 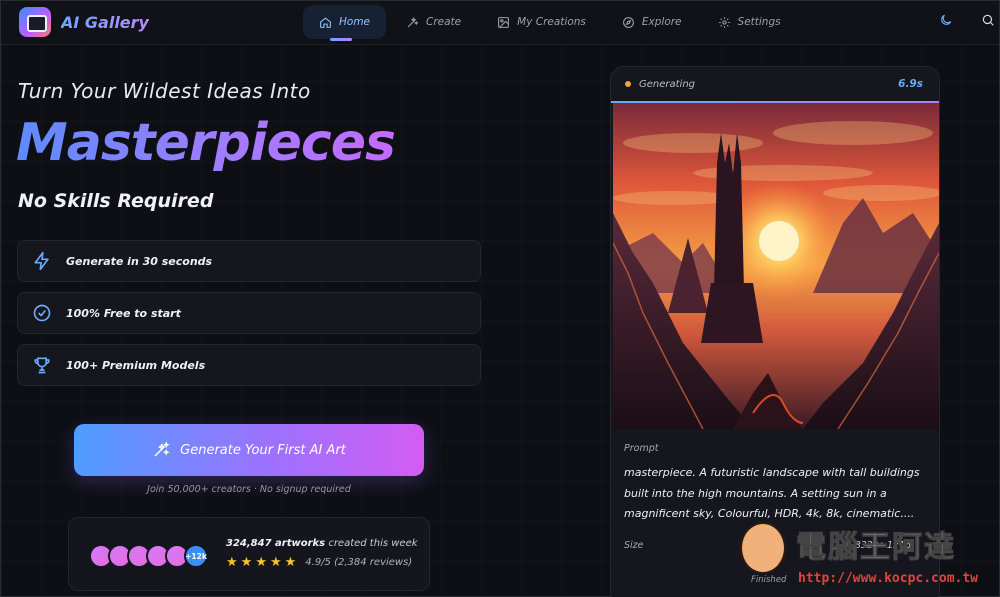 What do you see at coordinates (371, 543) in the screenshot?
I see `artworks-suffix: created this week` at bounding box center [371, 543].